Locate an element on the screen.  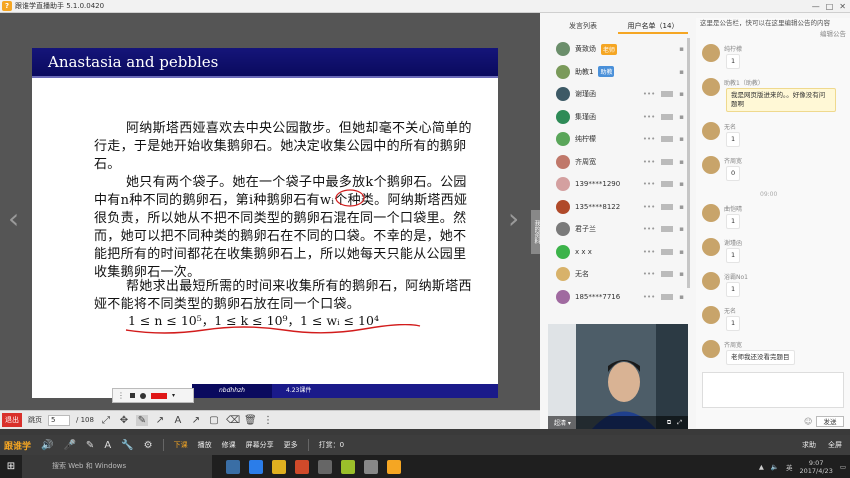
folder-icon is located at coordinates (279, 466).